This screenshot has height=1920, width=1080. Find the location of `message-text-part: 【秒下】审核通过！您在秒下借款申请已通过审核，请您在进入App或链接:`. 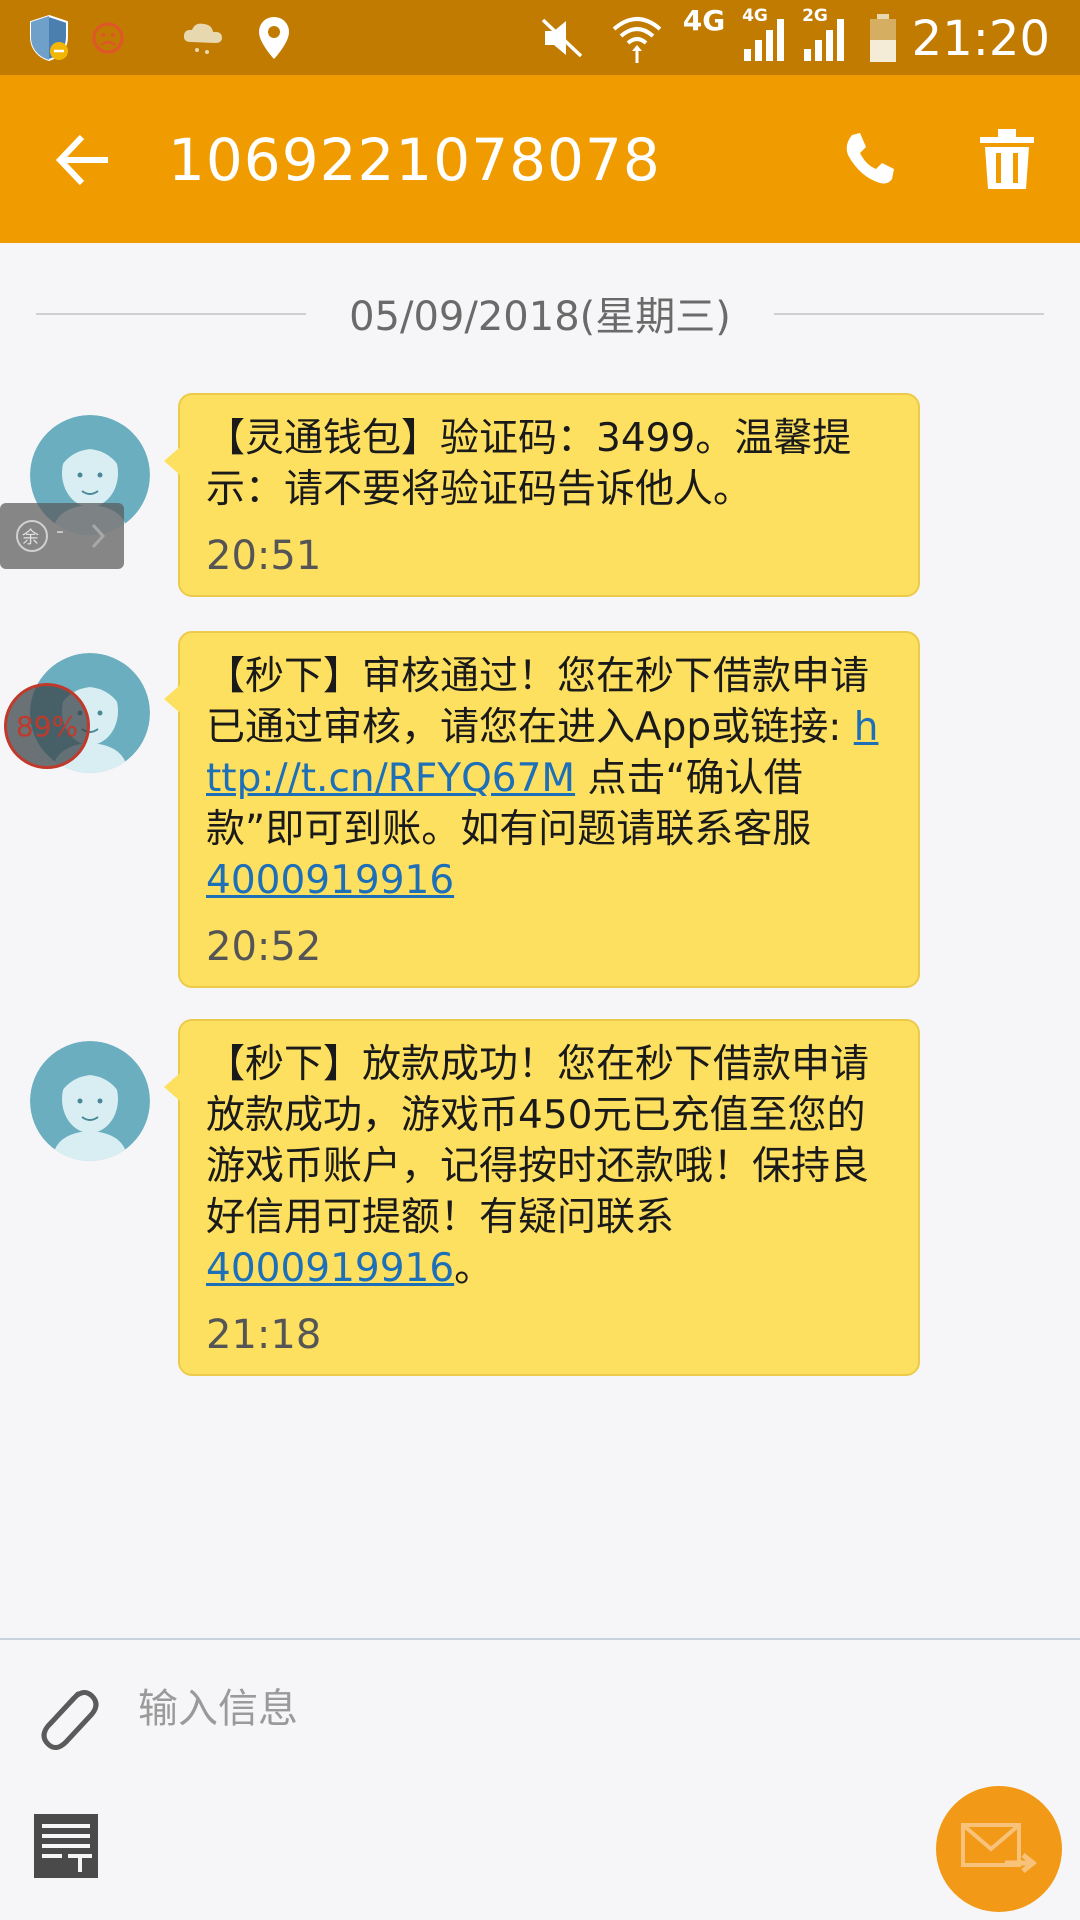

message-text-part: 【秒下】审核通过！您在秒下借款申请已通过审核，请您在进入App或链接: is located at coordinates (538, 702).